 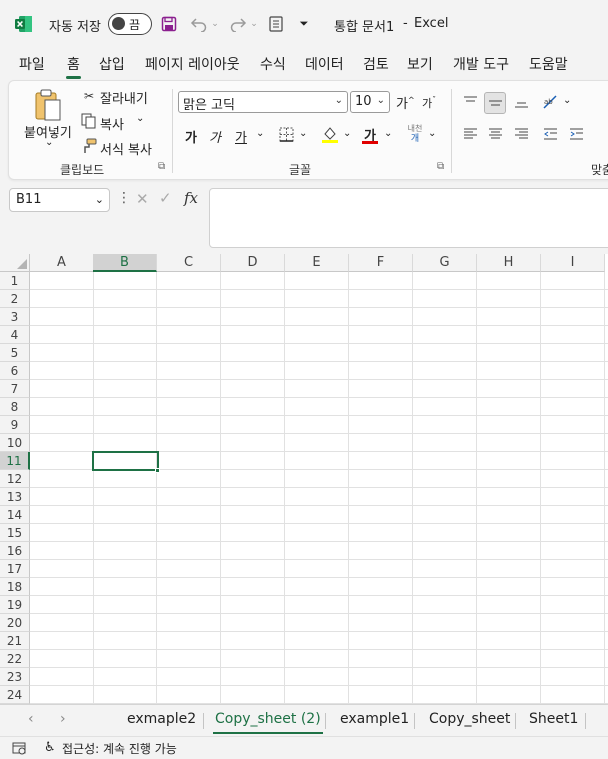 What do you see at coordinates (388, 133) in the screenshot?
I see `font-color-dropdown-icon: ⌄` at bounding box center [388, 133].